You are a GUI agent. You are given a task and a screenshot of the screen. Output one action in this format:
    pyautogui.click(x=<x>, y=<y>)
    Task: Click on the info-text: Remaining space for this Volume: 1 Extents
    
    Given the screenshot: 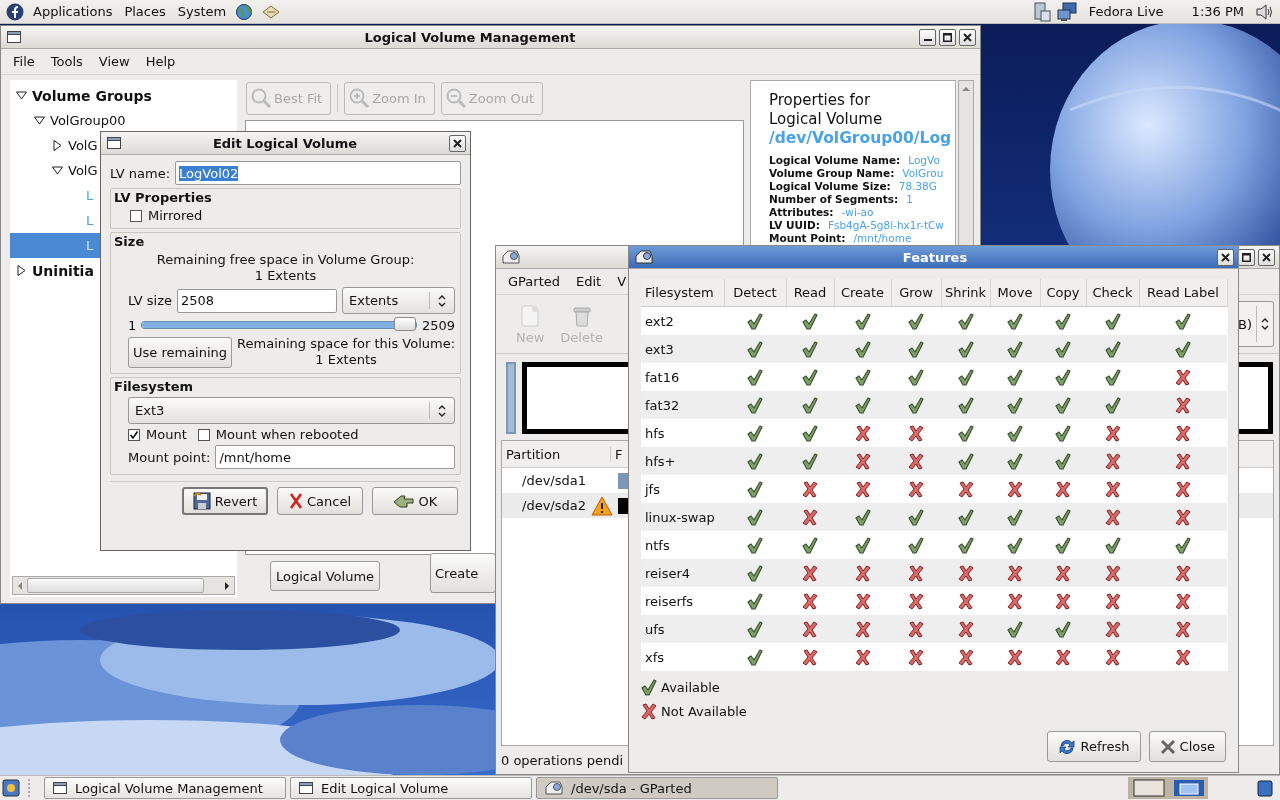 What is the action you would take?
    pyautogui.click(x=346, y=352)
    